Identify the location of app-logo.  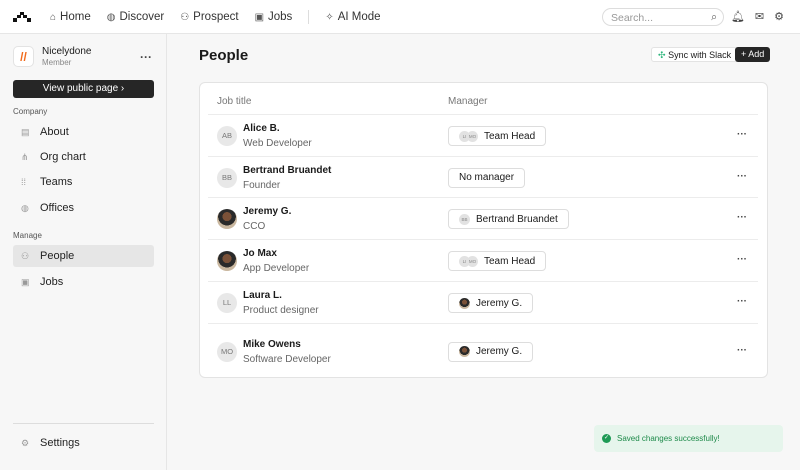
(22, 16).